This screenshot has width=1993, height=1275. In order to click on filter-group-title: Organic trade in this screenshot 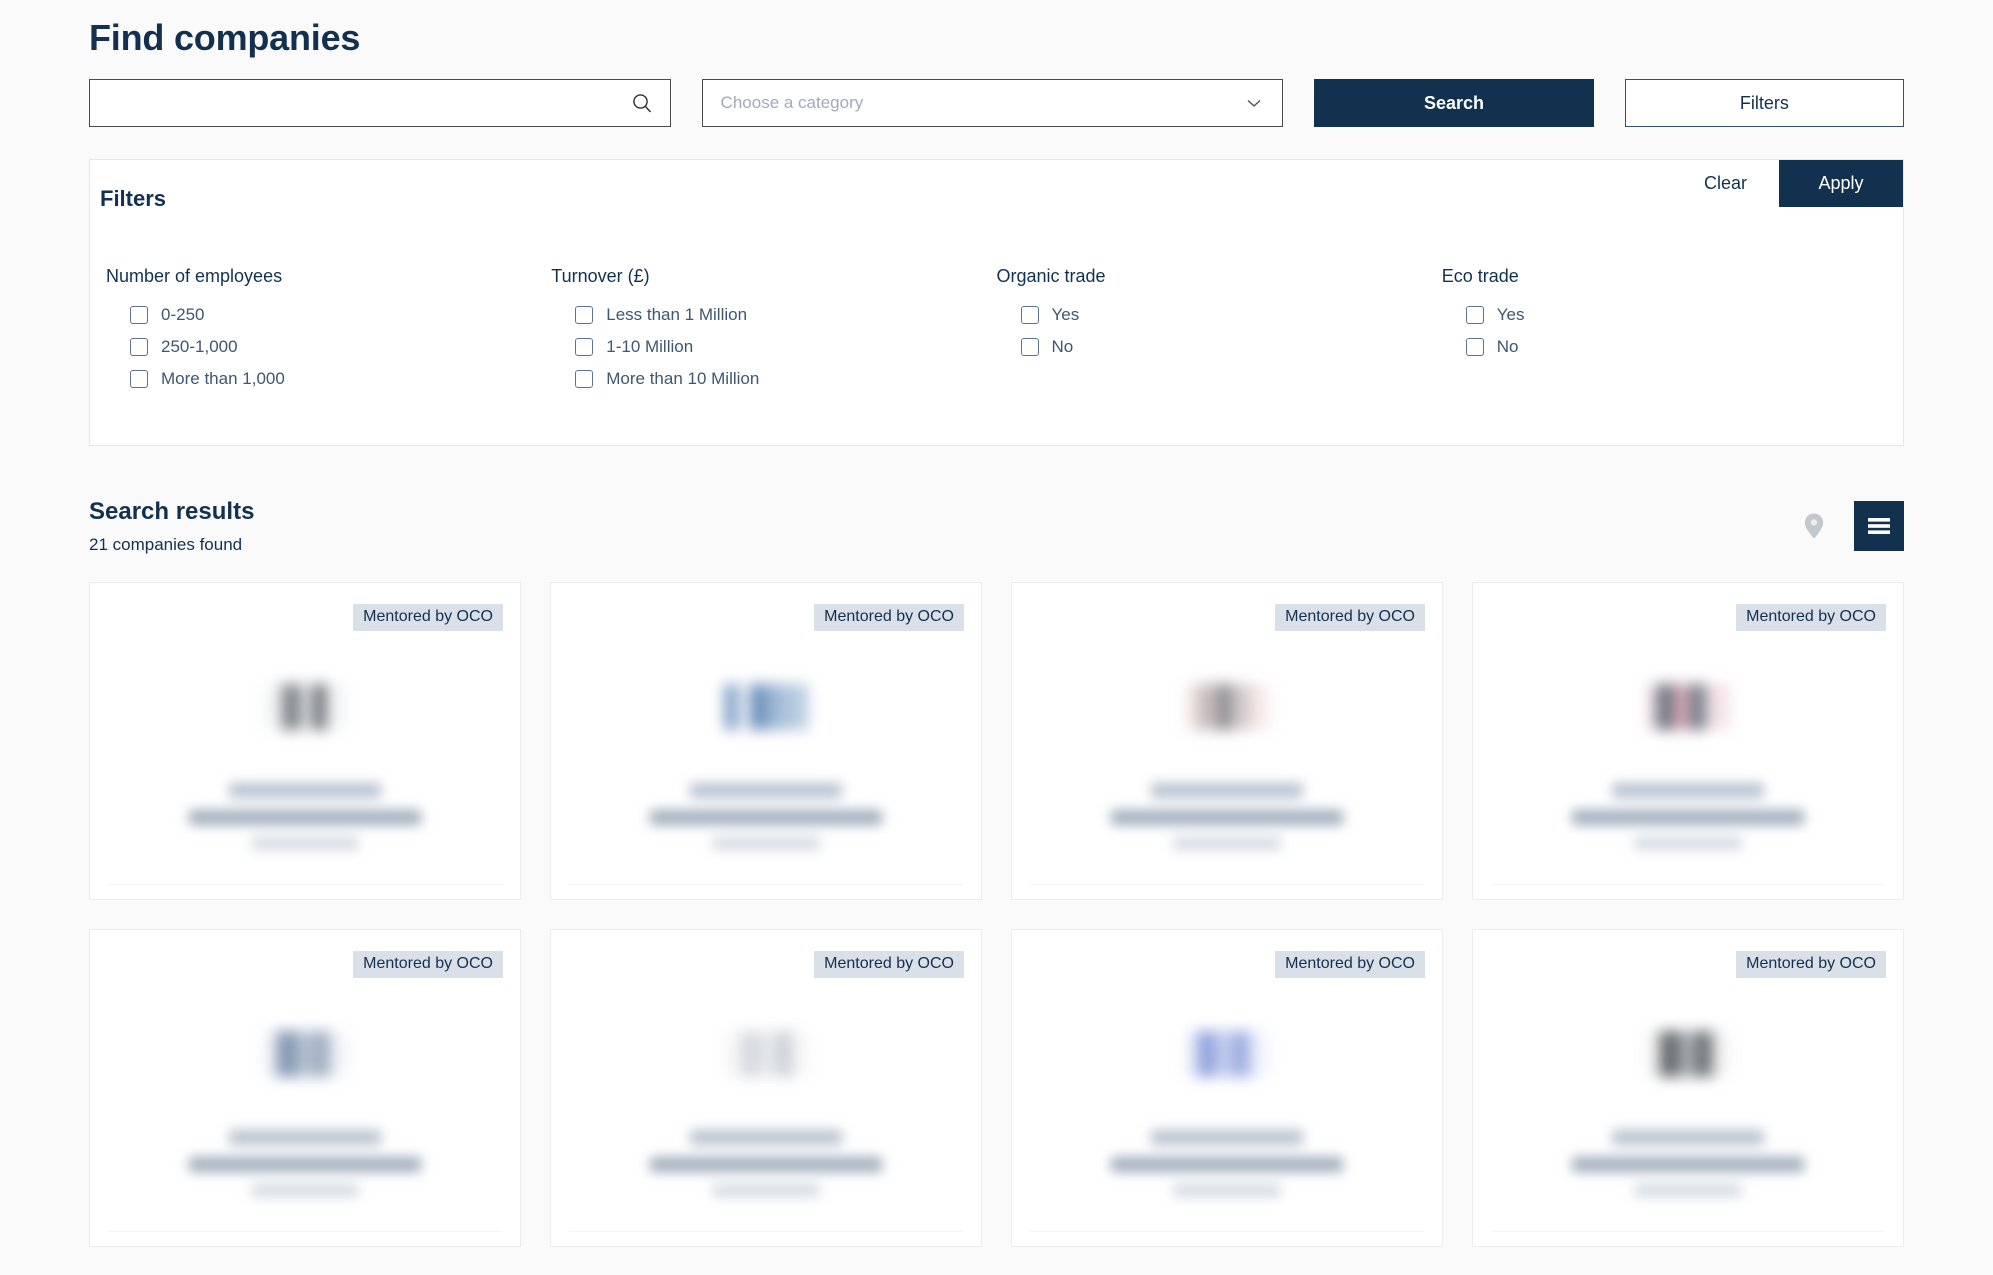, I will do `click(1051, 276)`.